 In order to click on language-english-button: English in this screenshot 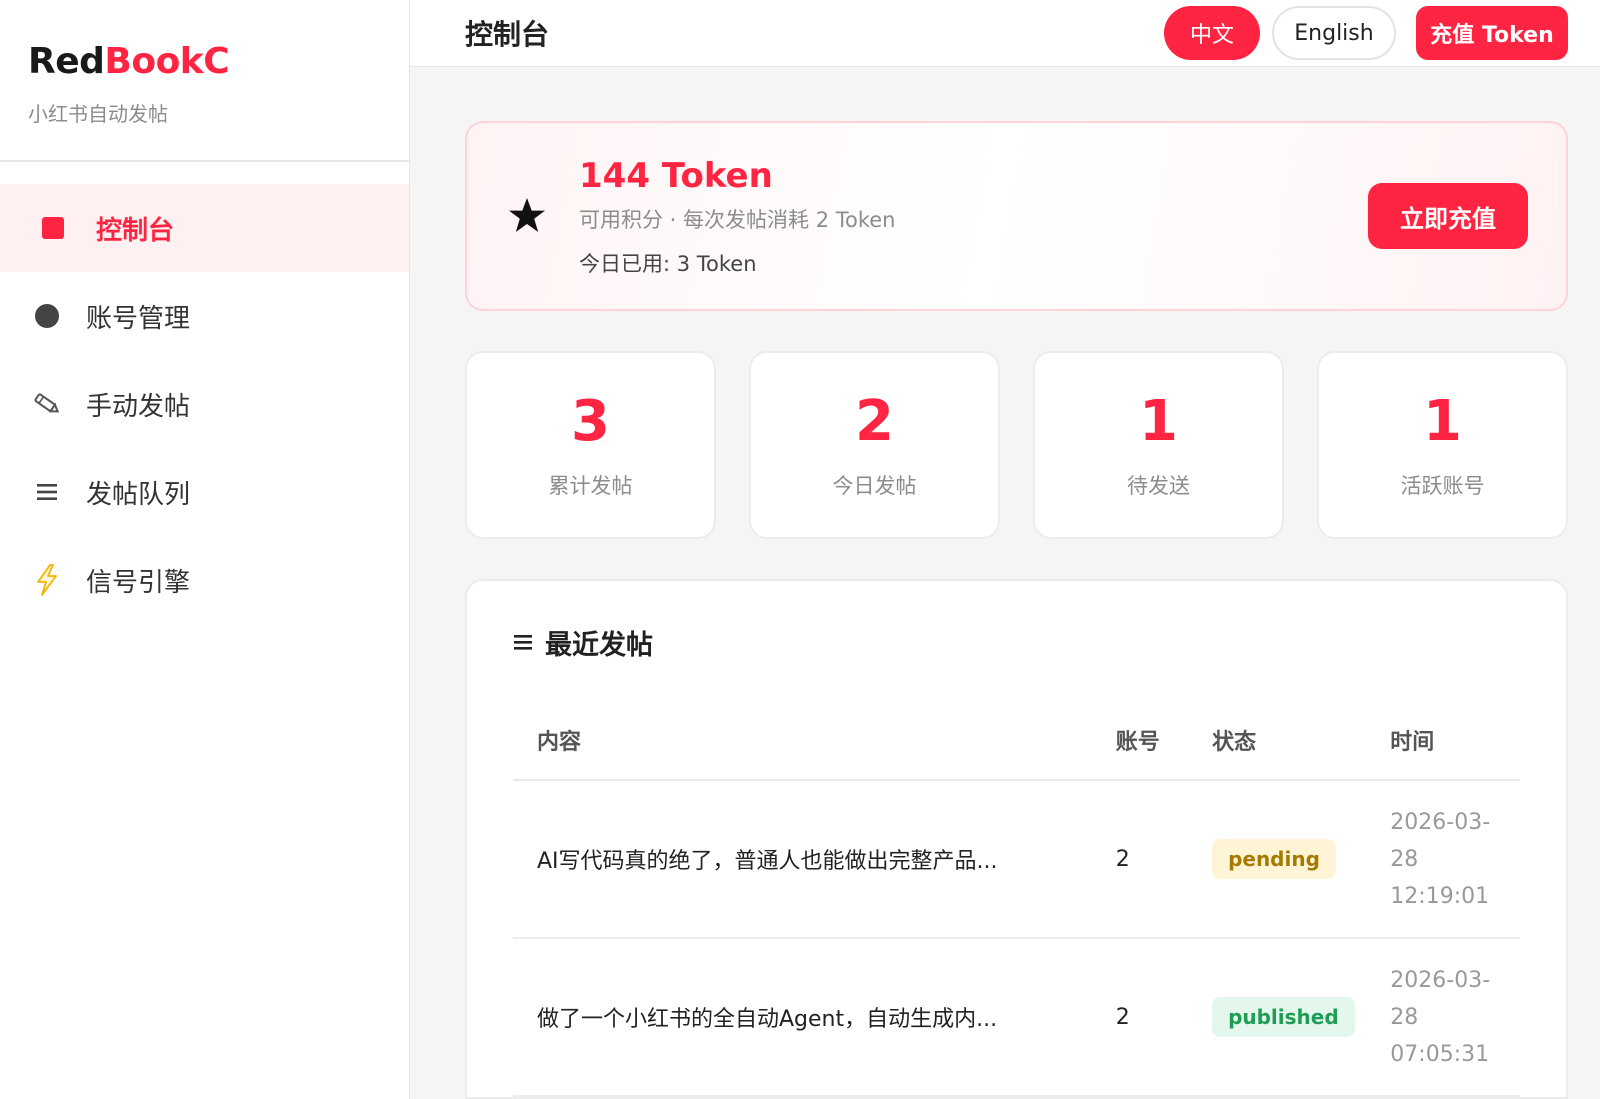, I will do `click(1334, 33)`.